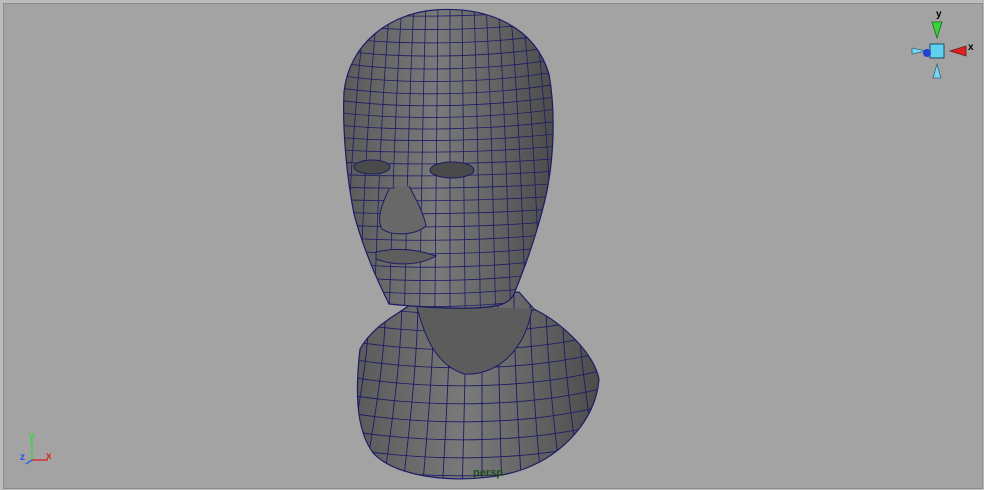 The width and height of the screenshot is (984, 490). What do you see at coordinates (937, 51) in the screenshot?
I see `compass-center-cube-icon` at bounding box center [937, 51].